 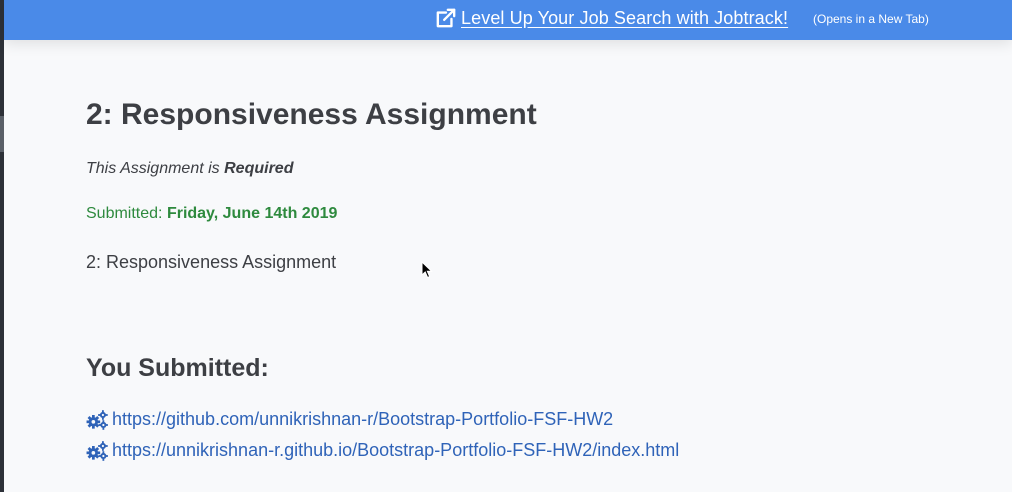 What do you see at coordinates (177, 368) in the screenshot?
I see `you-submitted-heading: You Submitted:` at bounding box center [177, 368].